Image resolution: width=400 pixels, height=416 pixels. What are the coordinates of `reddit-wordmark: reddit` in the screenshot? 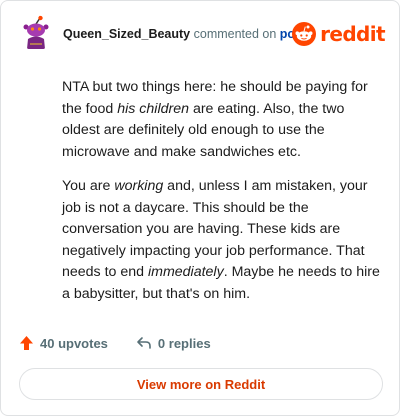 It's located at (352, 34).